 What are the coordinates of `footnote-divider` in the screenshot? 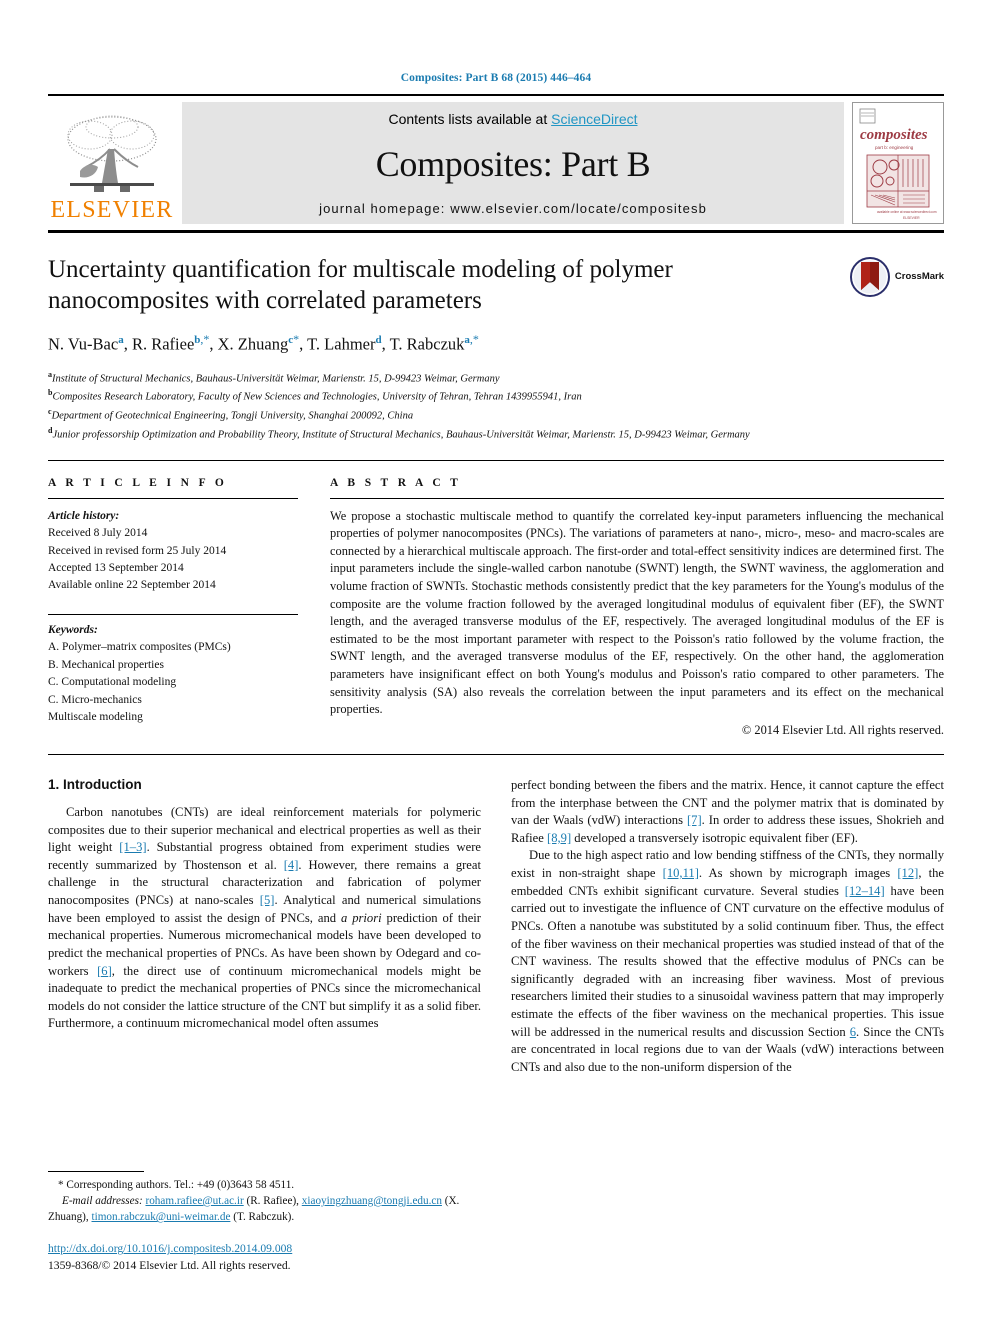 It's located at (96, 1171).